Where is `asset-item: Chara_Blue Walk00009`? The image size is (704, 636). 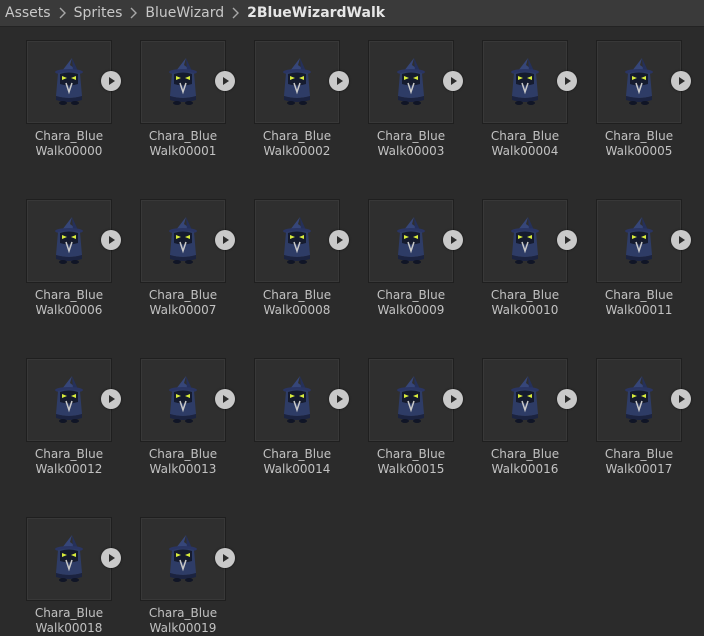
asset-item: Chara_Blue Walk00009 is located at coordinates (415, 258).